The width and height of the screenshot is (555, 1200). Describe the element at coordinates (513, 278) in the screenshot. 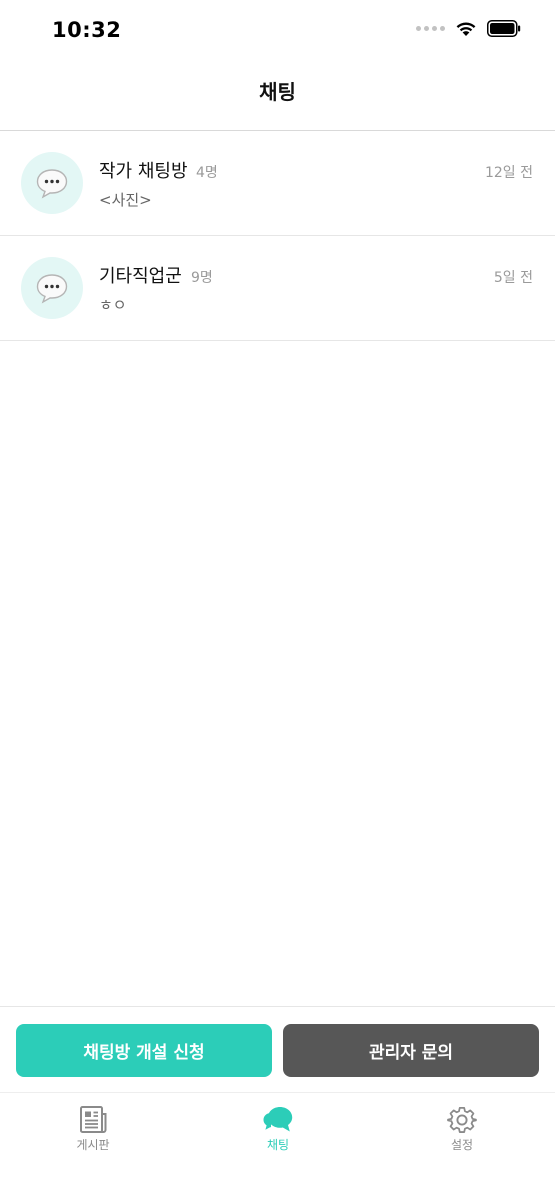

I see `chat-room-time: 5일 전` at that location.